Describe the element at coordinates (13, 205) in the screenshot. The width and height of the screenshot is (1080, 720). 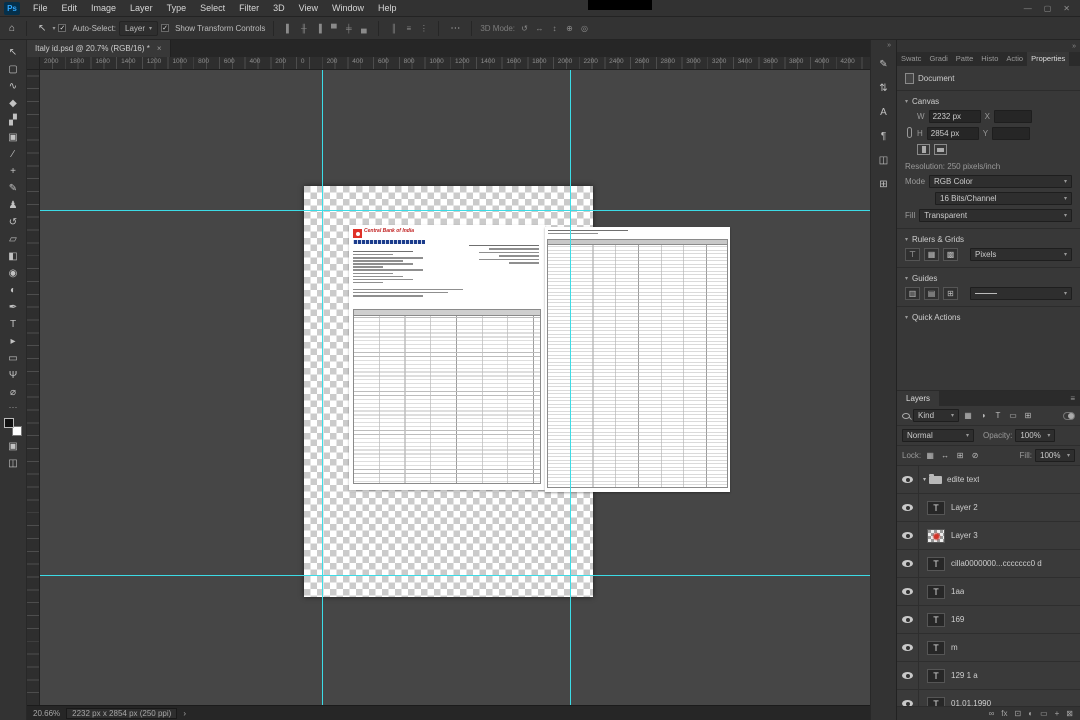
I see `clone-stamp-tool-button: ♟` at that location.